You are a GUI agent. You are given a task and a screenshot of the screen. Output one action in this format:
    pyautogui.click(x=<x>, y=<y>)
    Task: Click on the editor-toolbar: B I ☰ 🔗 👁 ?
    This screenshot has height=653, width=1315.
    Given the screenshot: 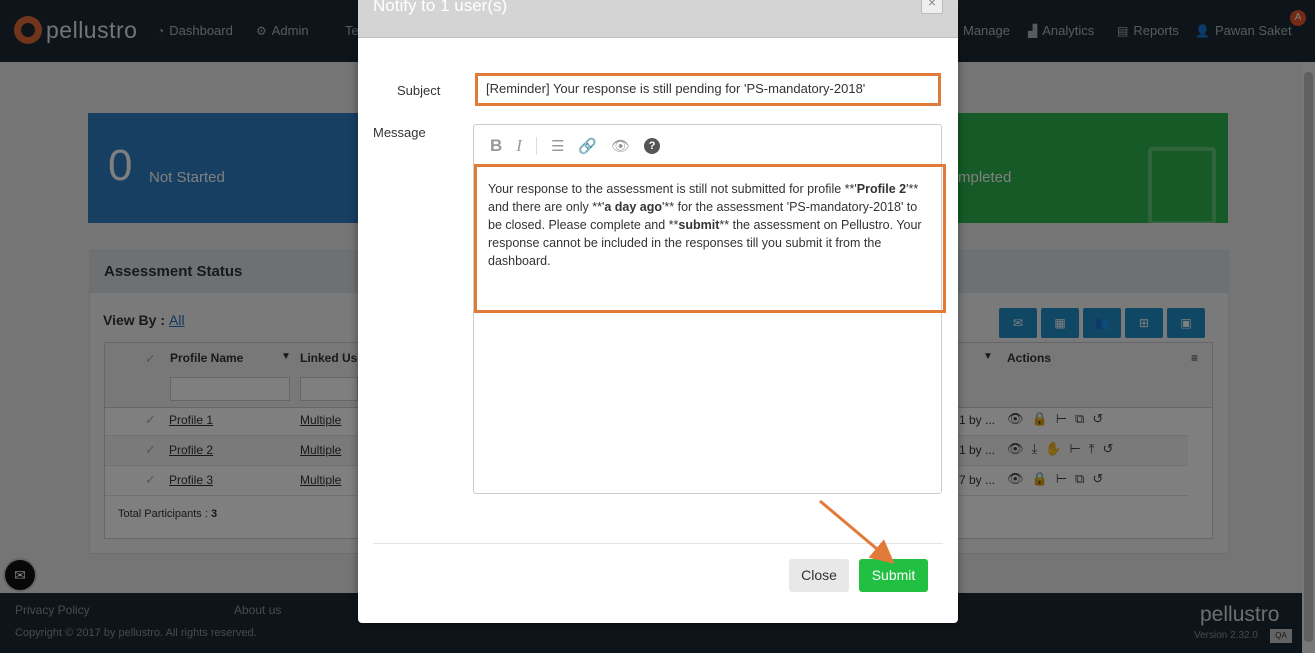 What is the action you would take?
    pyautogui.click(x=582, y=146)
    